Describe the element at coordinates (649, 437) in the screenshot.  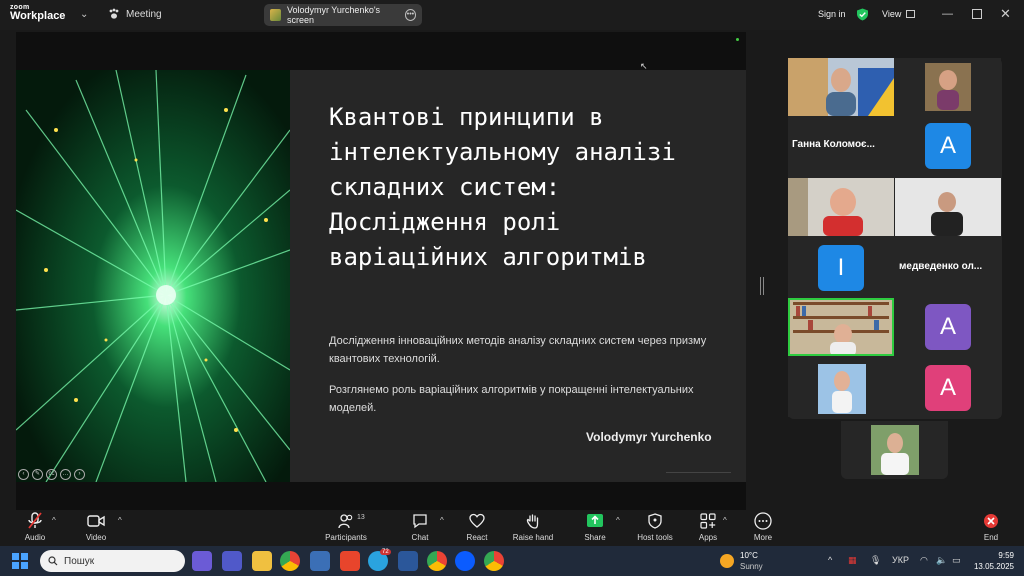
I see `slide-author: Volodymyr Yurchenko` at that location.